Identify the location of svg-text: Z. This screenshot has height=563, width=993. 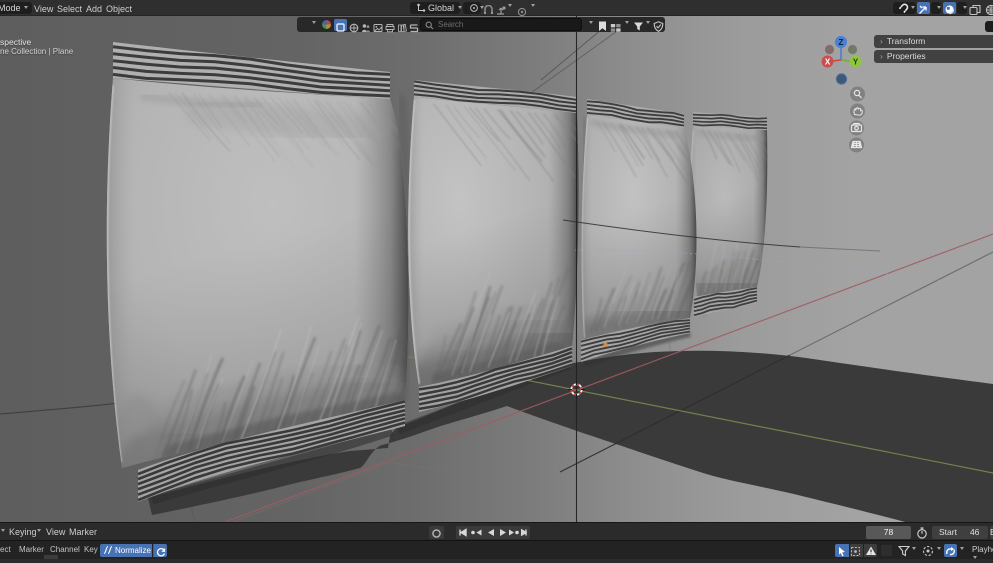
(841, 42).